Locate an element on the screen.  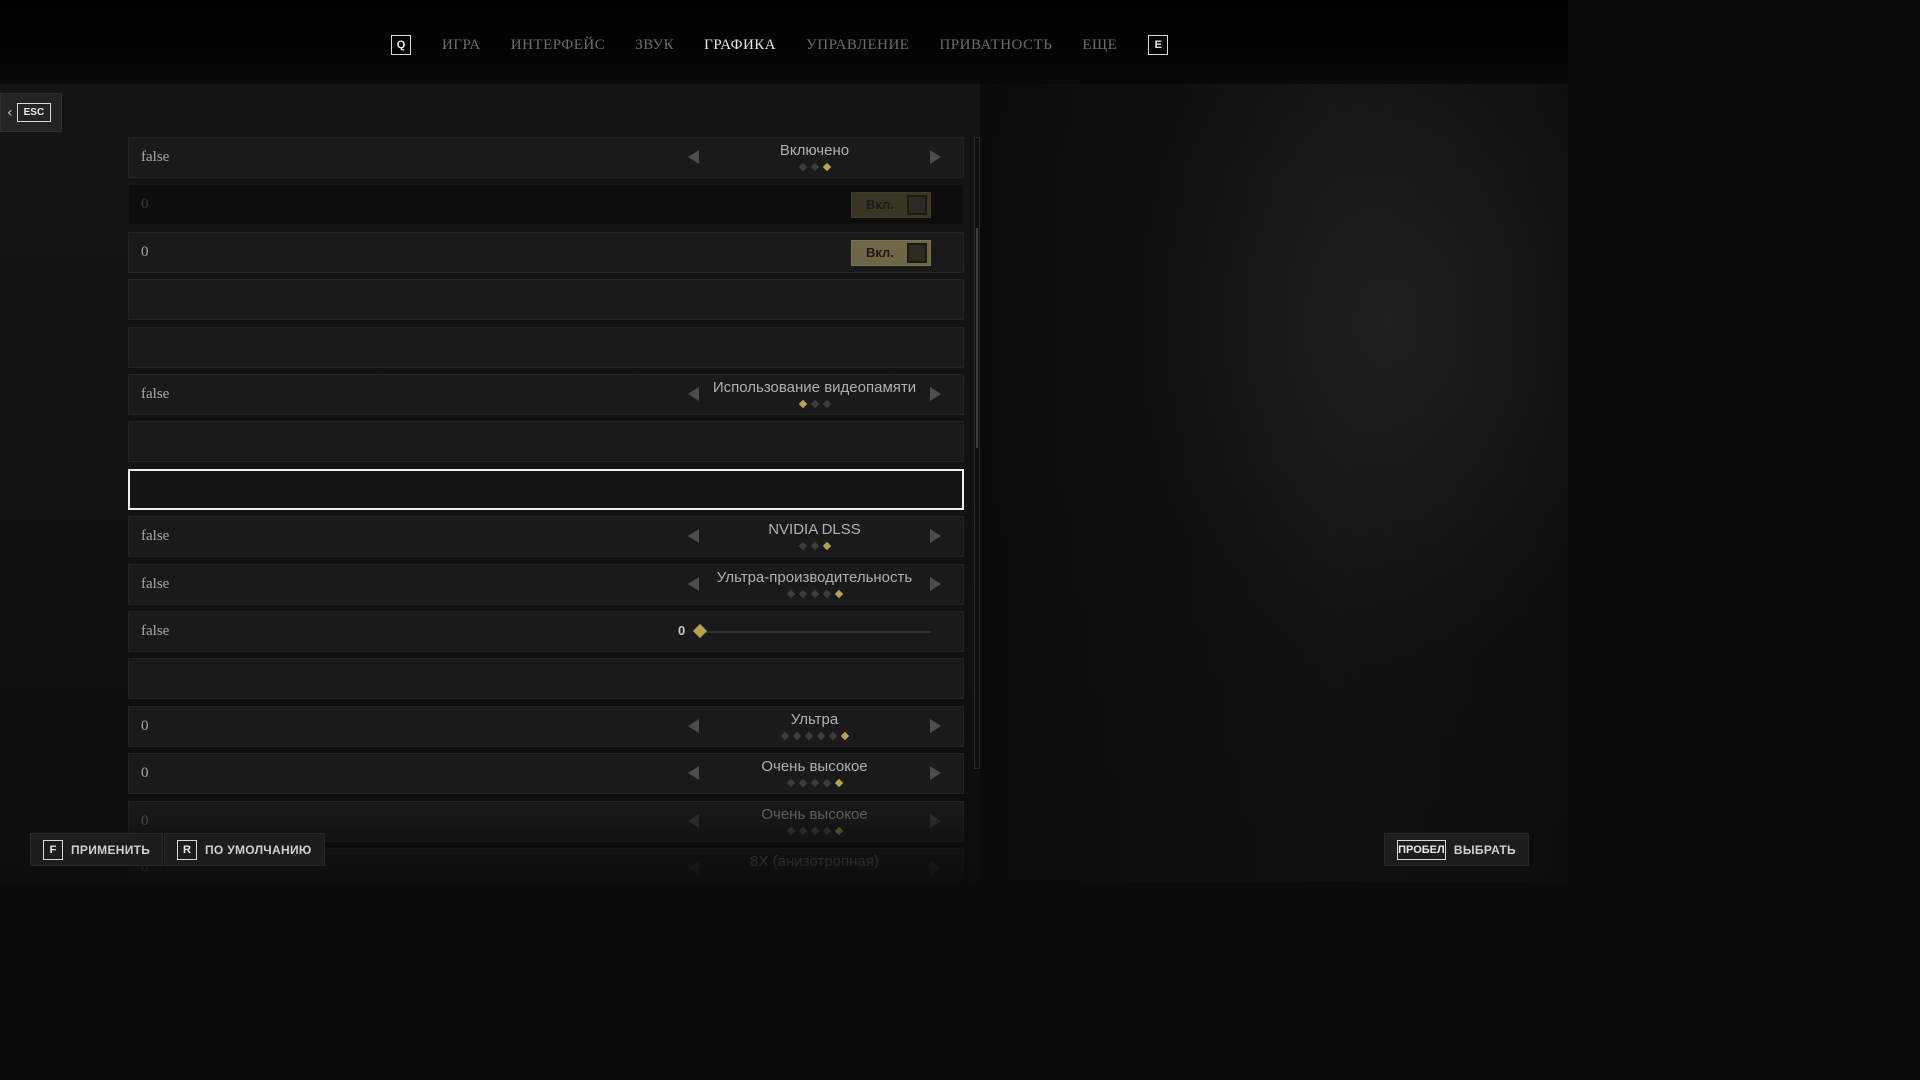
settings-scrollbar is located at coordinates (977, 453).